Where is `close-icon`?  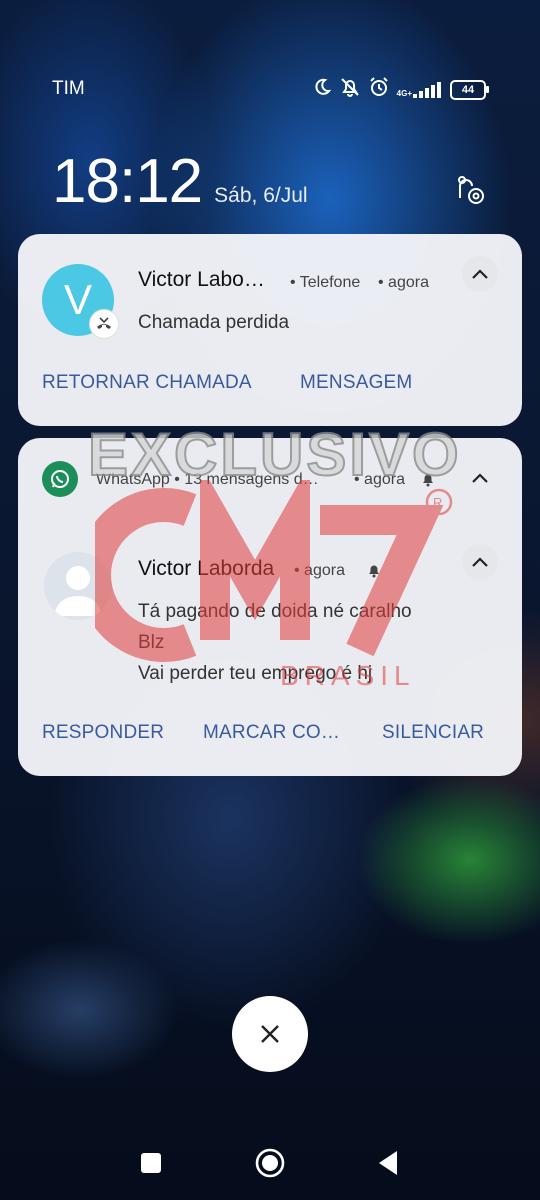
close-icon is located at coordinates (270, 1034).